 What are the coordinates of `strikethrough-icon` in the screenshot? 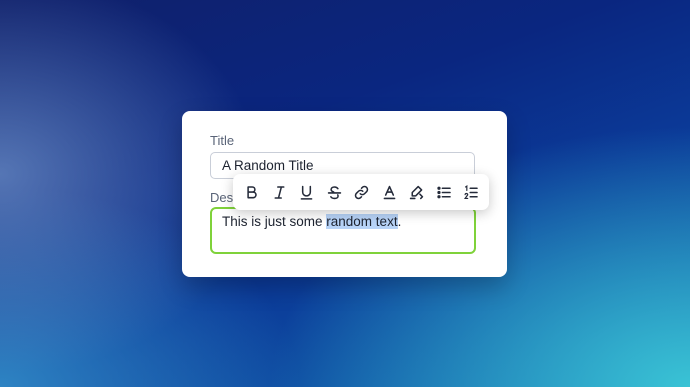 It's located at (335, 192).